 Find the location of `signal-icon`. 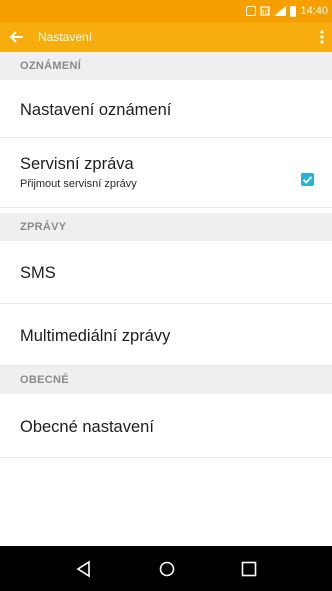

signal-icon is located at coordinates (280, 11).